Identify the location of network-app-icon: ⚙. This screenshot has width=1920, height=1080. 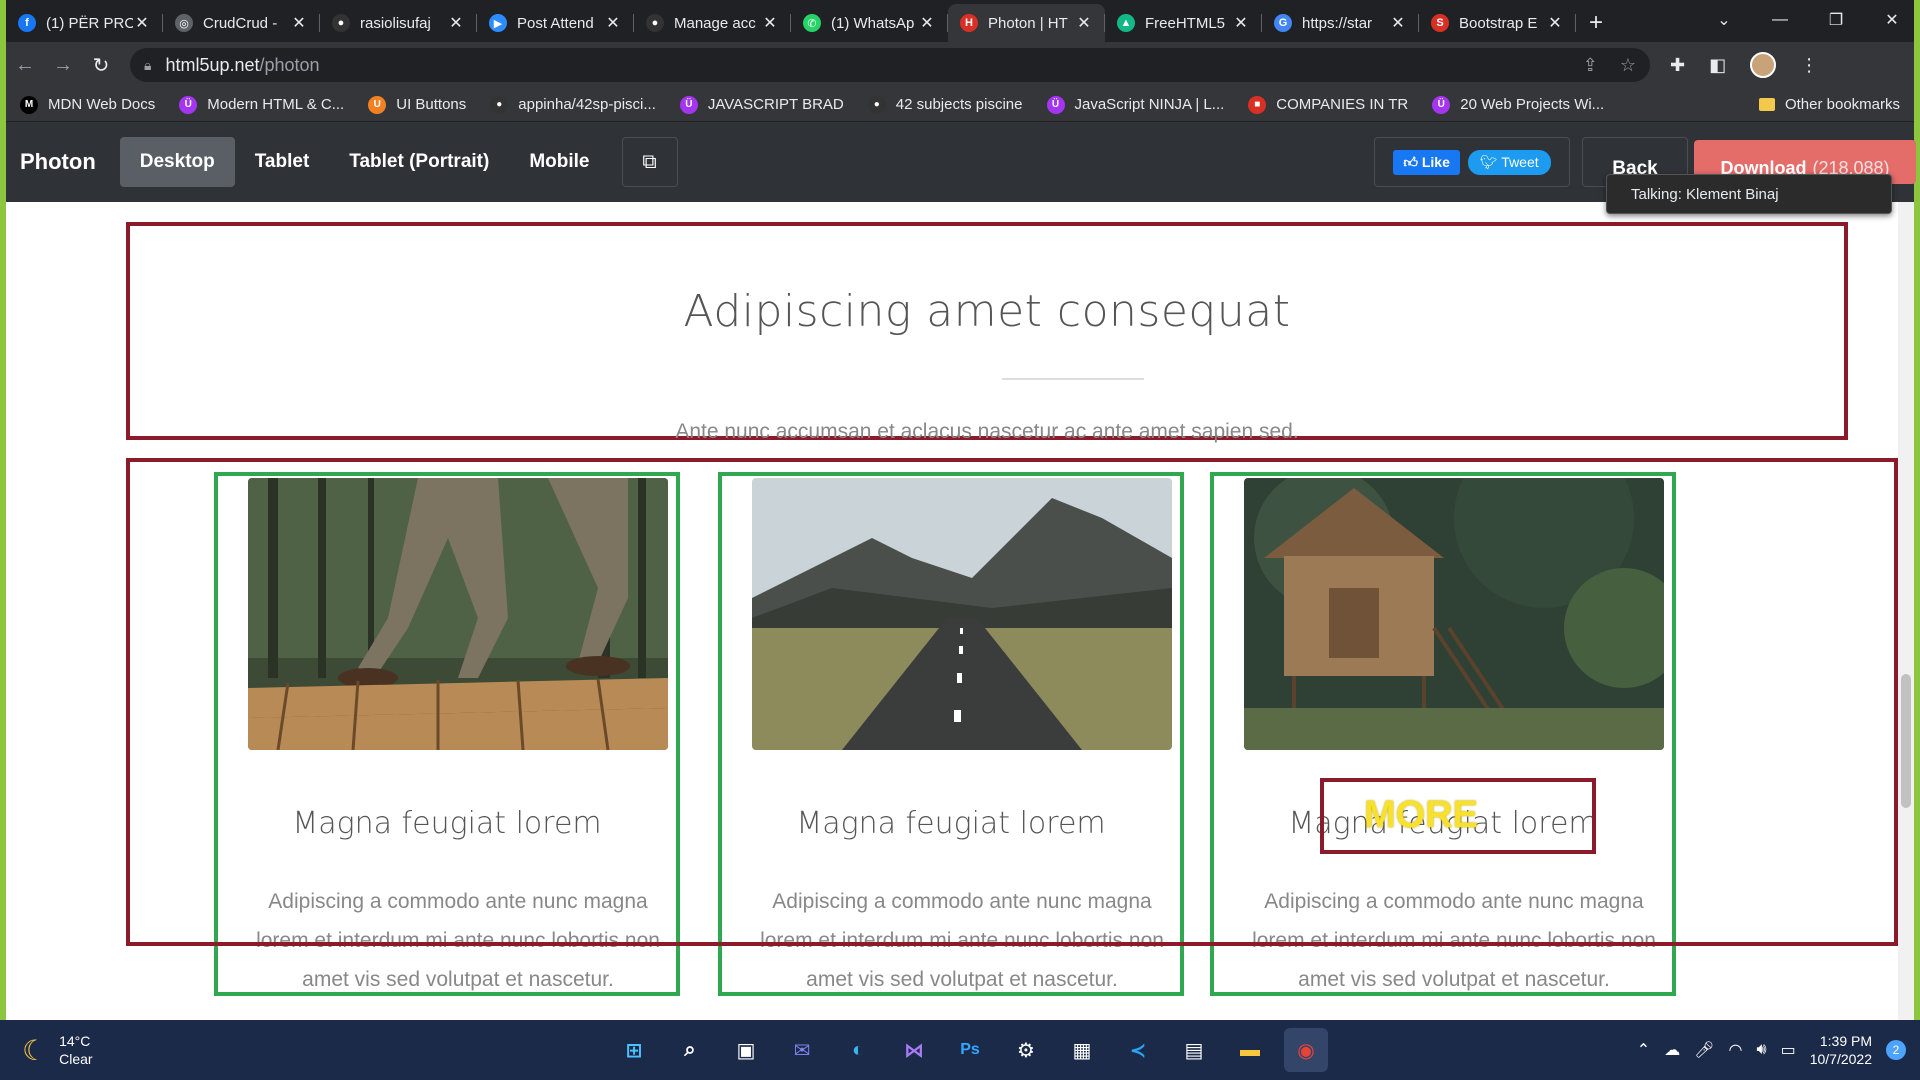
(1026, 1050).